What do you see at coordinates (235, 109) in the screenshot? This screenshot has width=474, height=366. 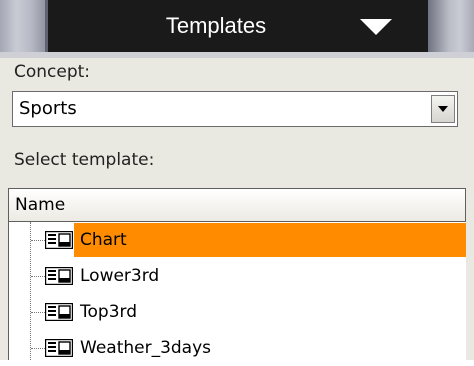 I see `concept-select: Sports` at bounding box center [235, 109].